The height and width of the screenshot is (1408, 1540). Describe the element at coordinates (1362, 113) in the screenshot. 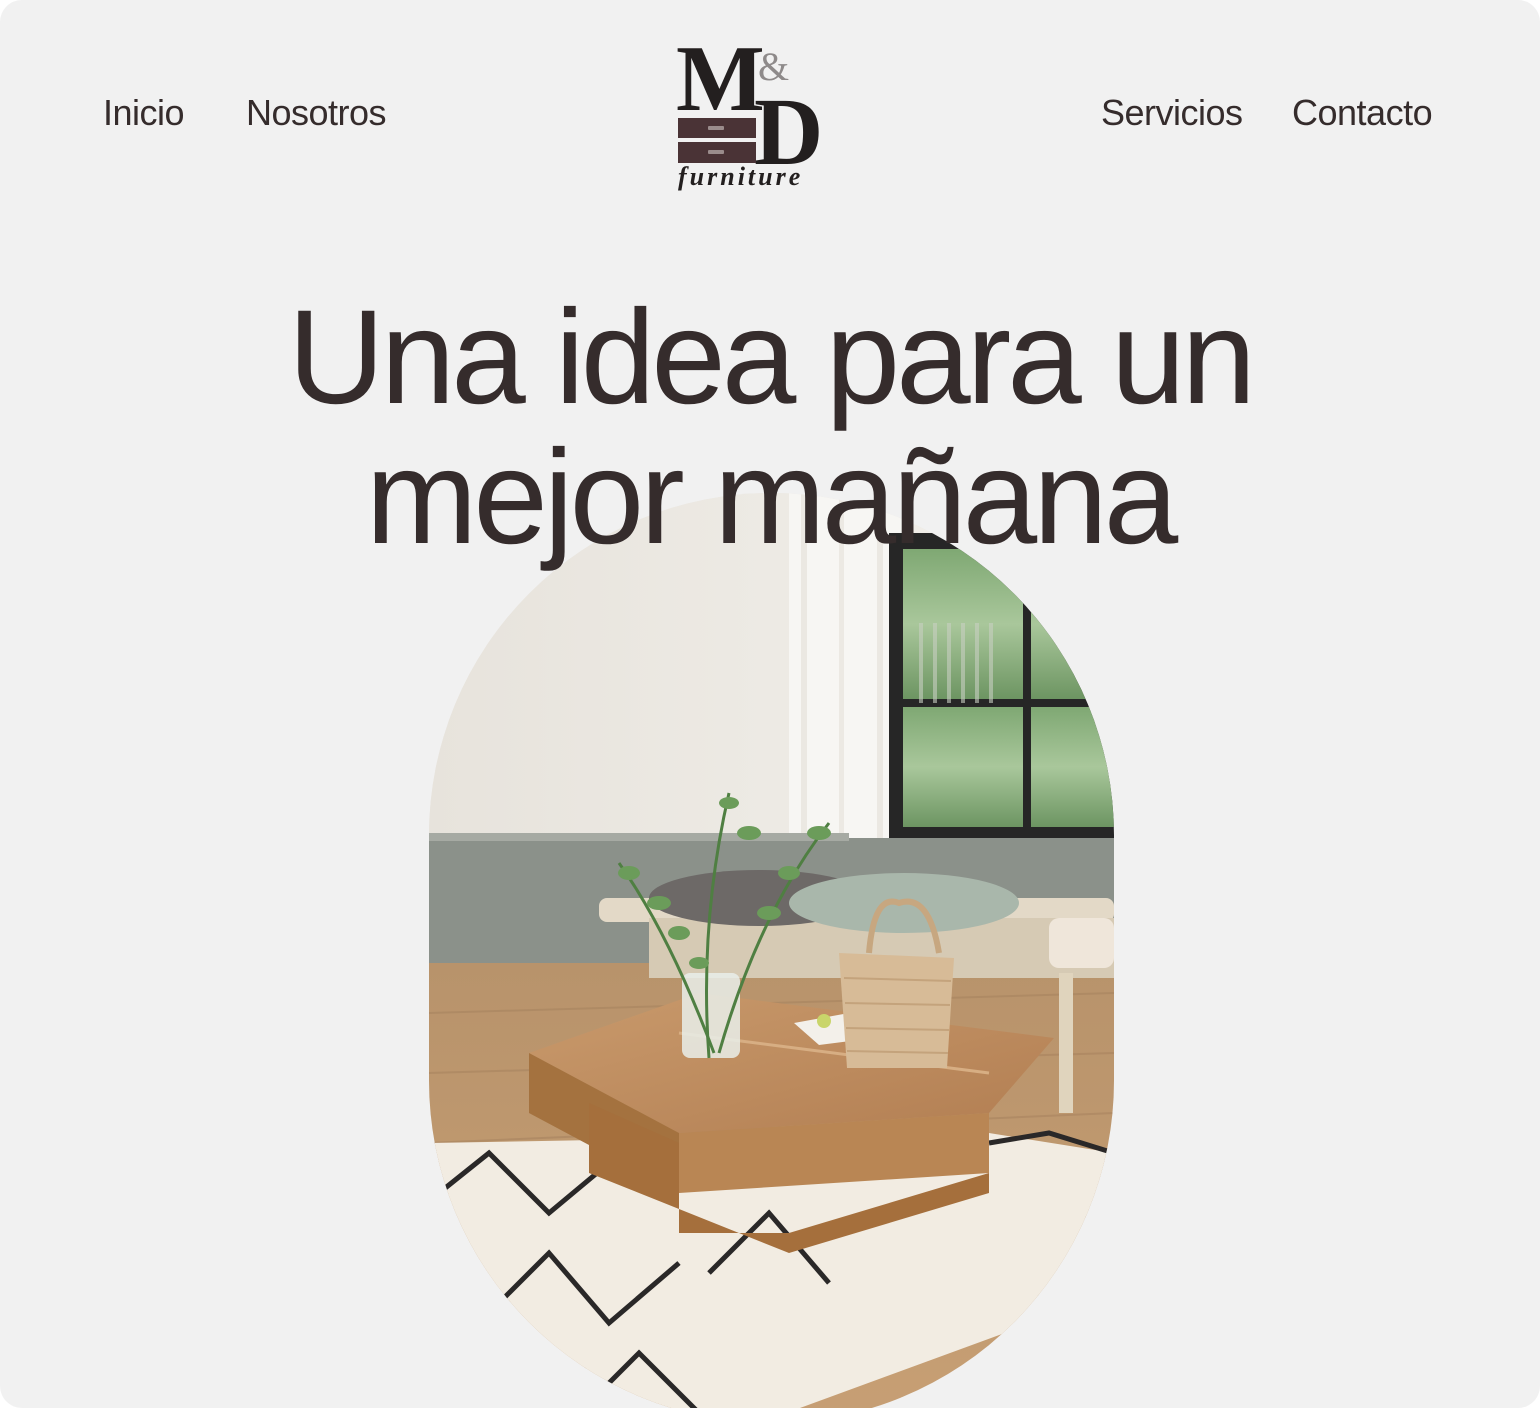

I see `nav-link-contacto: Contacto` at that location.